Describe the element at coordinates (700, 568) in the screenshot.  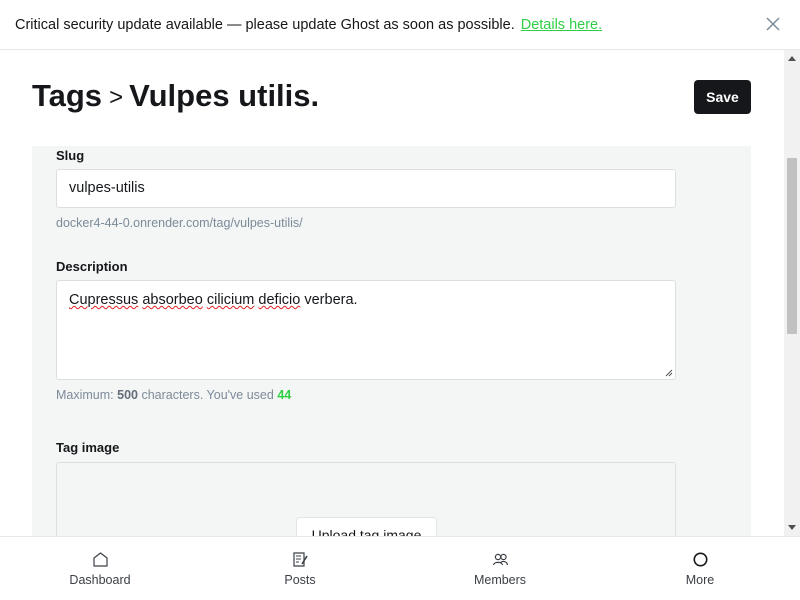
I see `nav-more: More` at that location.